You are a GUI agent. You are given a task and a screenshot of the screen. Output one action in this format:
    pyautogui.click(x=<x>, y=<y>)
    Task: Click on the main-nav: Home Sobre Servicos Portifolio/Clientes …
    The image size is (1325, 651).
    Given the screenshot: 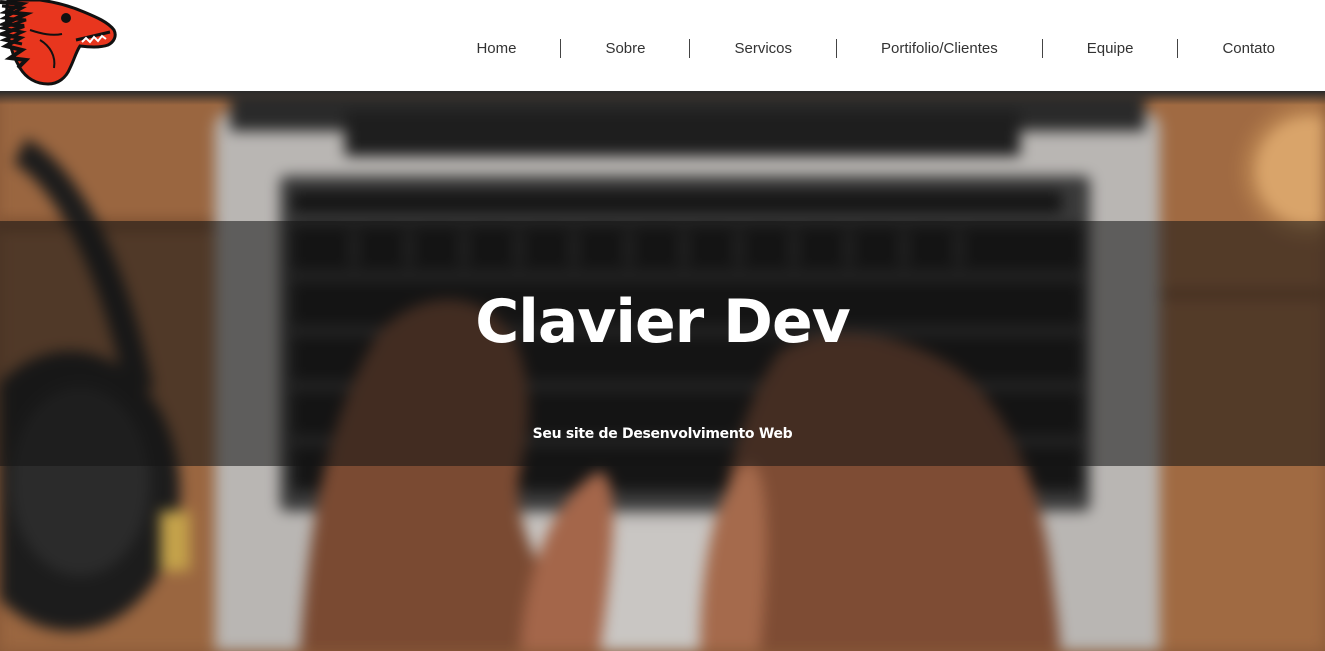 What is the action you would take?
    pyautogui.click(x=874, y=48)
    